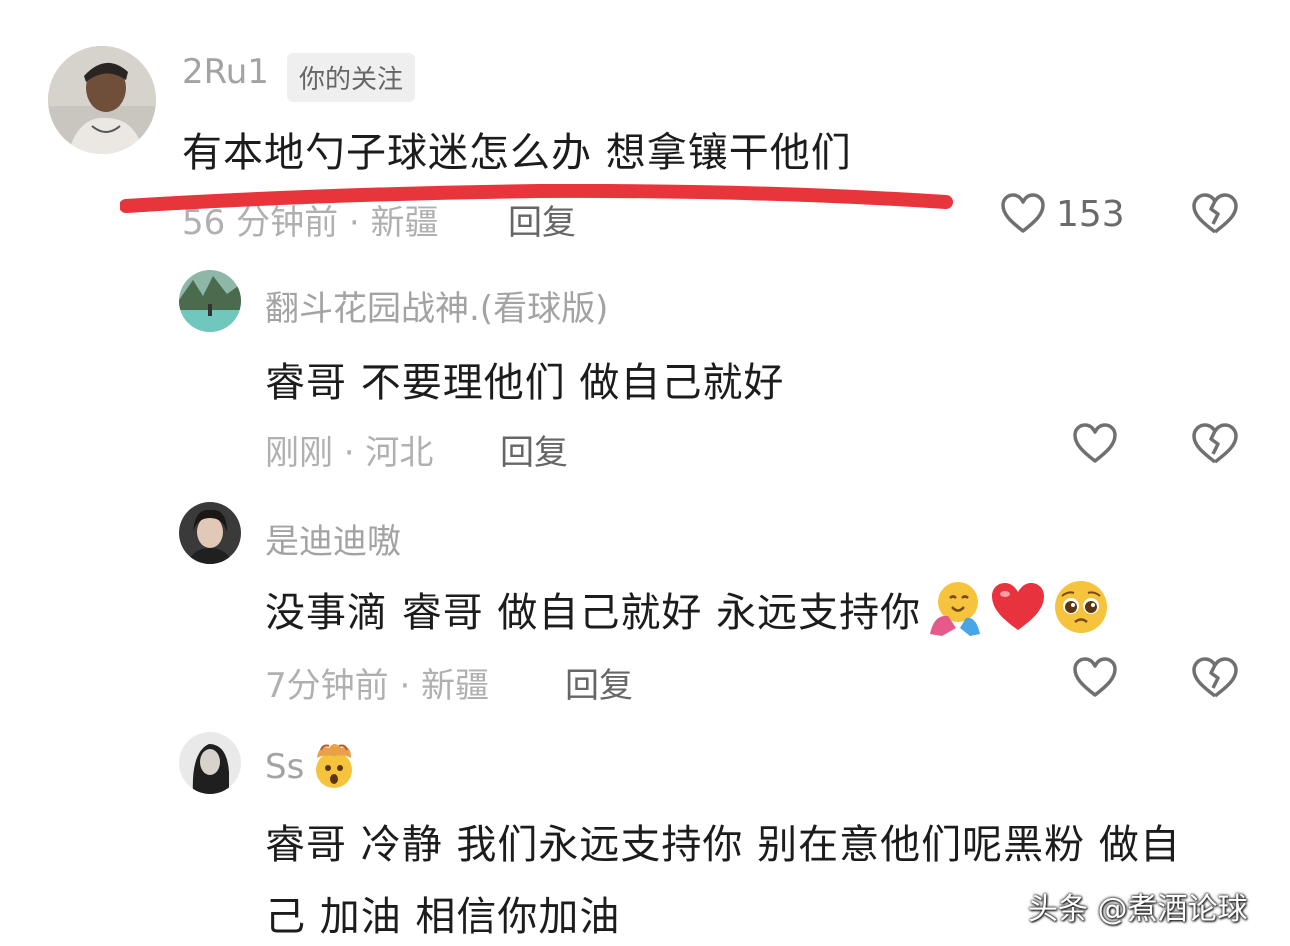  What do you see at coordinates (377, 686) in the screenshot?
I see `comment-meta: 7分钟前 · 新疆` at bounding box center [377, 686].